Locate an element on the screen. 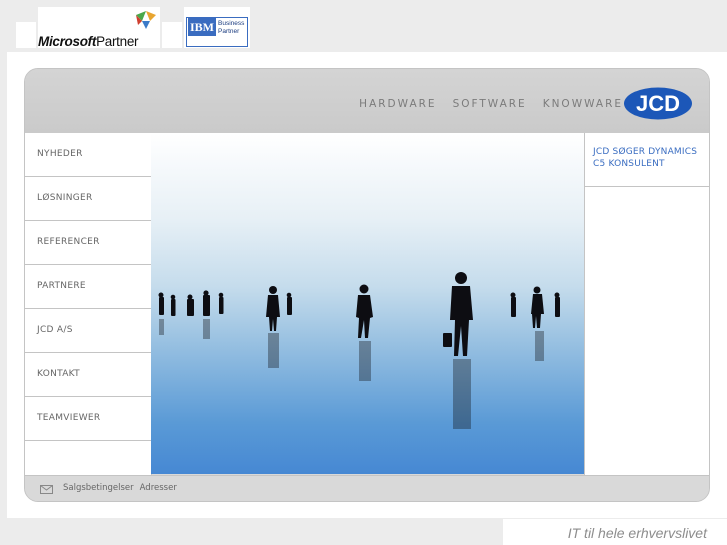 This screenshot has height=545, width=727. tagline-box: IT til hele erhvervslivet is located at coordinates (615, 532).